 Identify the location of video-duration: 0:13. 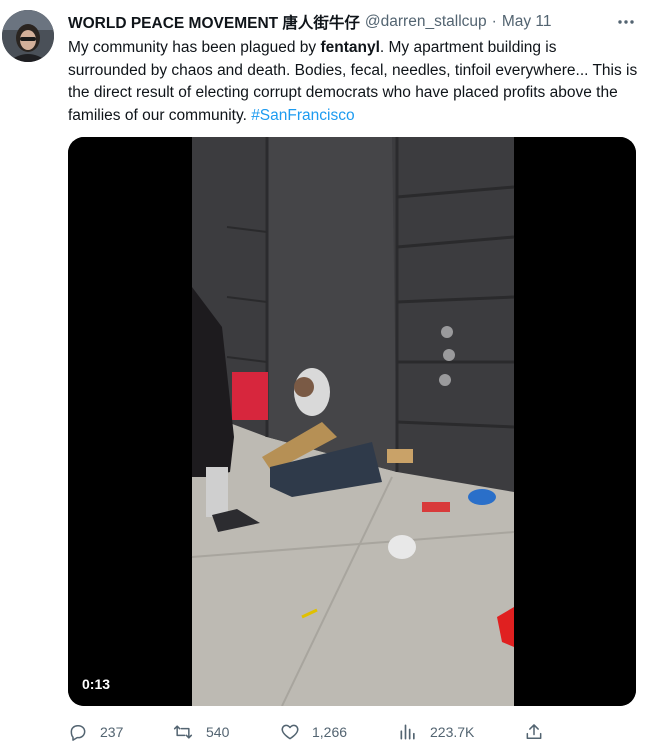
(96, 684).